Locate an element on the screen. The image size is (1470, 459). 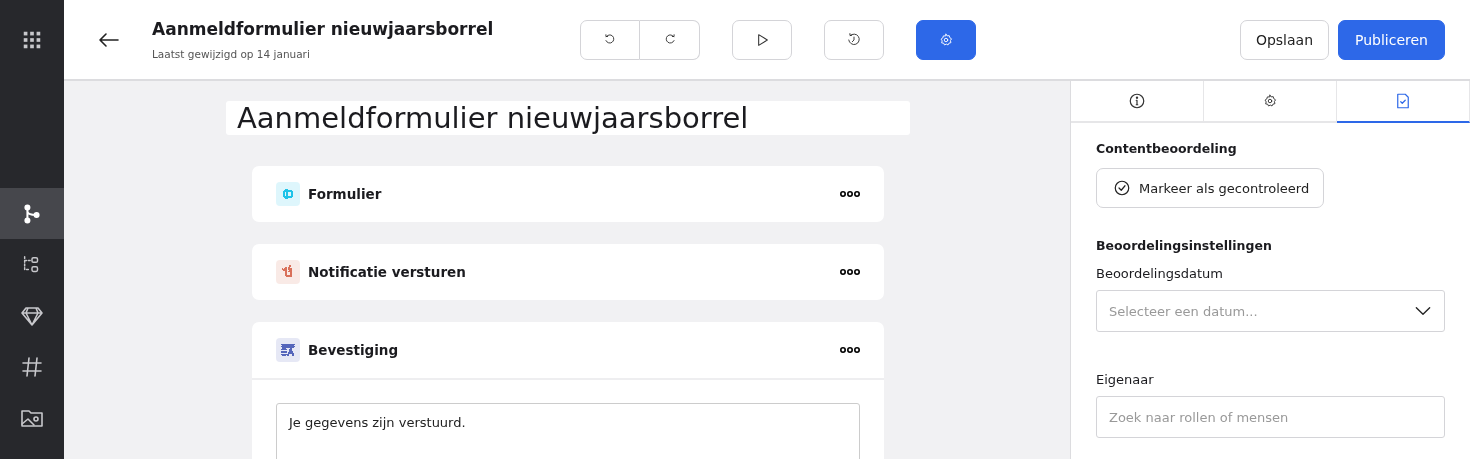
panel-tab is located at coordinates (1403, 102).